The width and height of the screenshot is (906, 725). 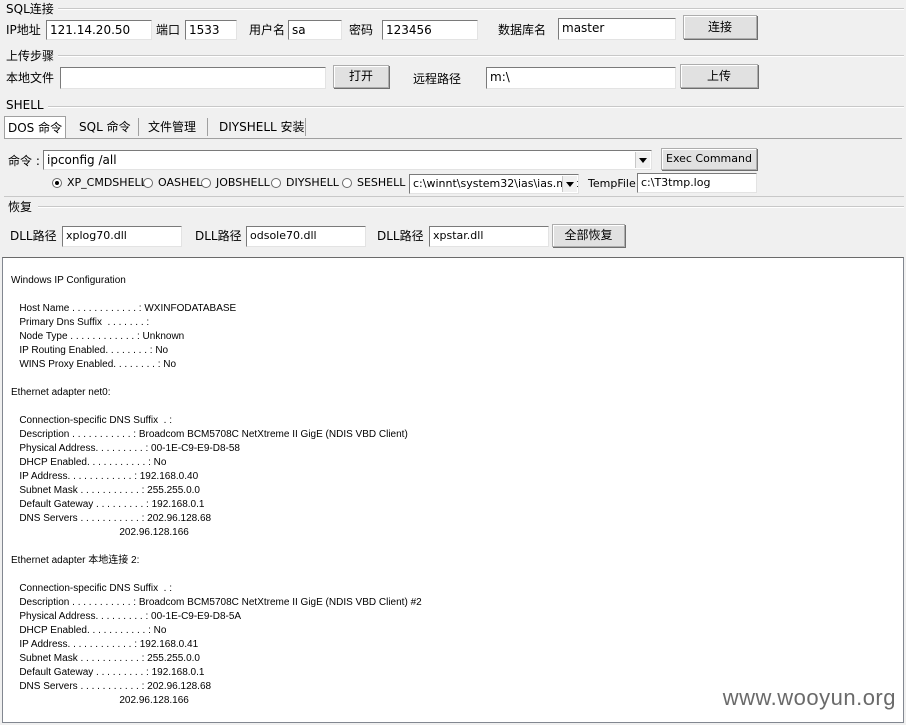 I want to click on dll-path-label-3: DLL路径, so click(x=400, y=236).